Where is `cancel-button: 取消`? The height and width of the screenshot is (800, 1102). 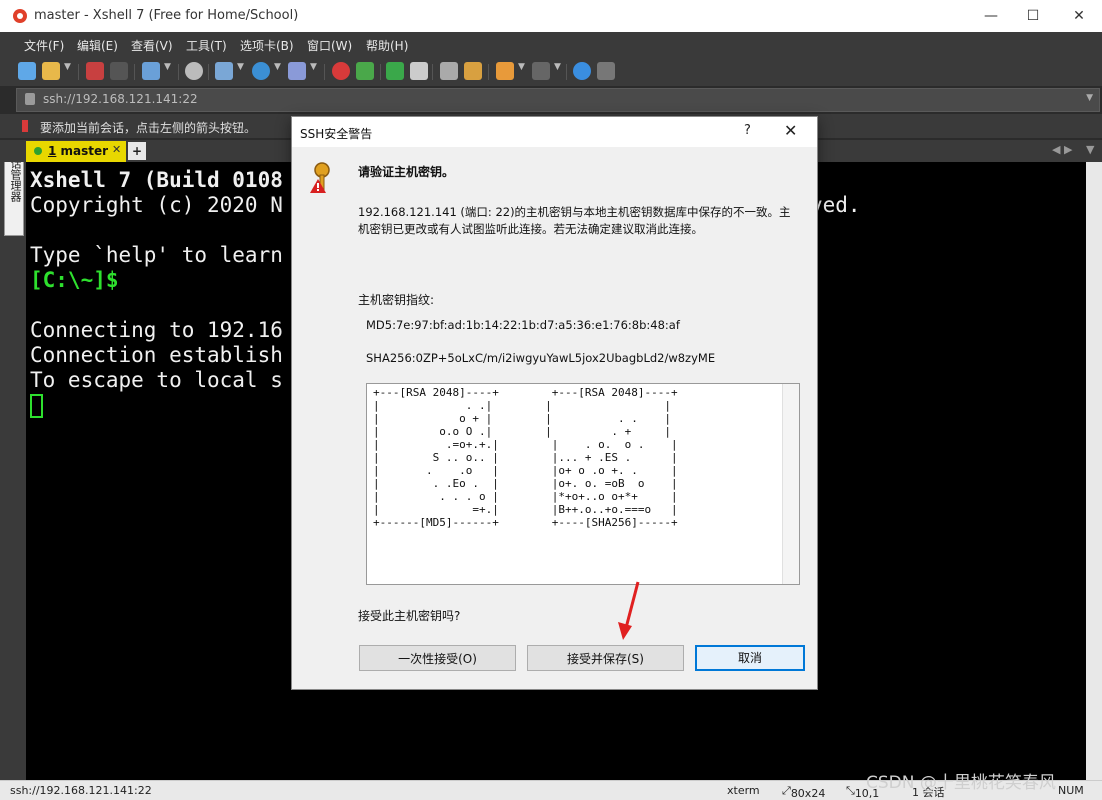 cancel-button: 取消 is located at coordinates (750, 658).